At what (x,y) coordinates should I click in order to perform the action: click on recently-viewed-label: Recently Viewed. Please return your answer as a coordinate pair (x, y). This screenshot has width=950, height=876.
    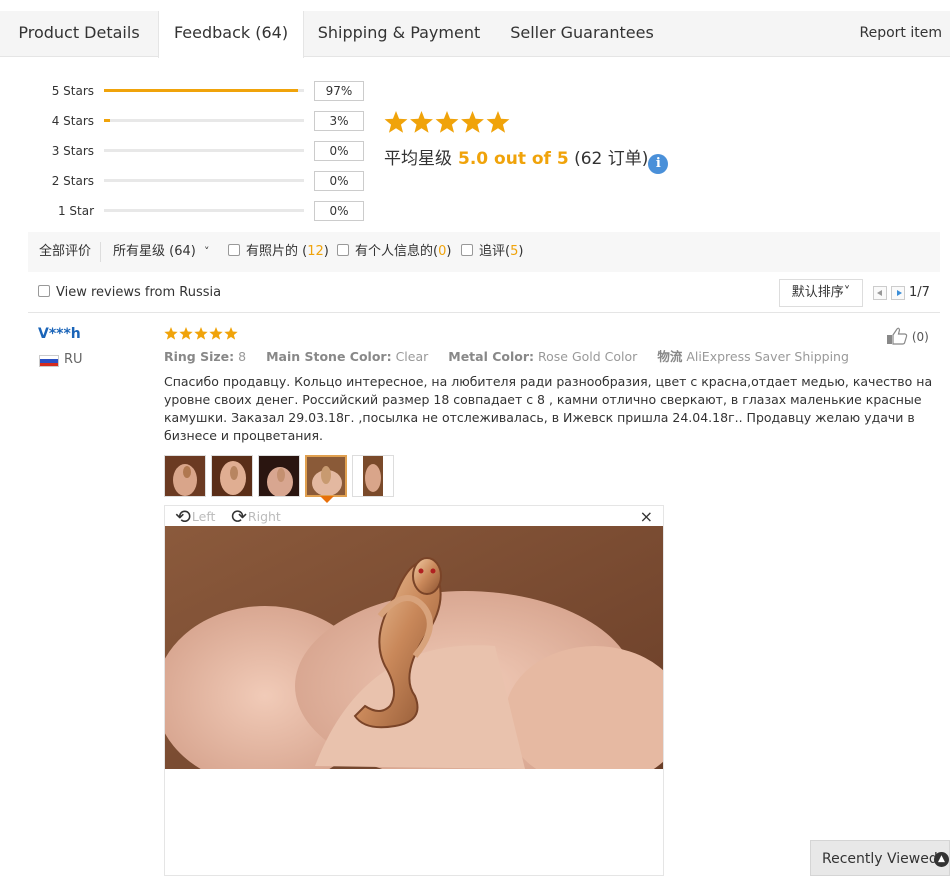
    Looking at the image, I should click on (880, 859).